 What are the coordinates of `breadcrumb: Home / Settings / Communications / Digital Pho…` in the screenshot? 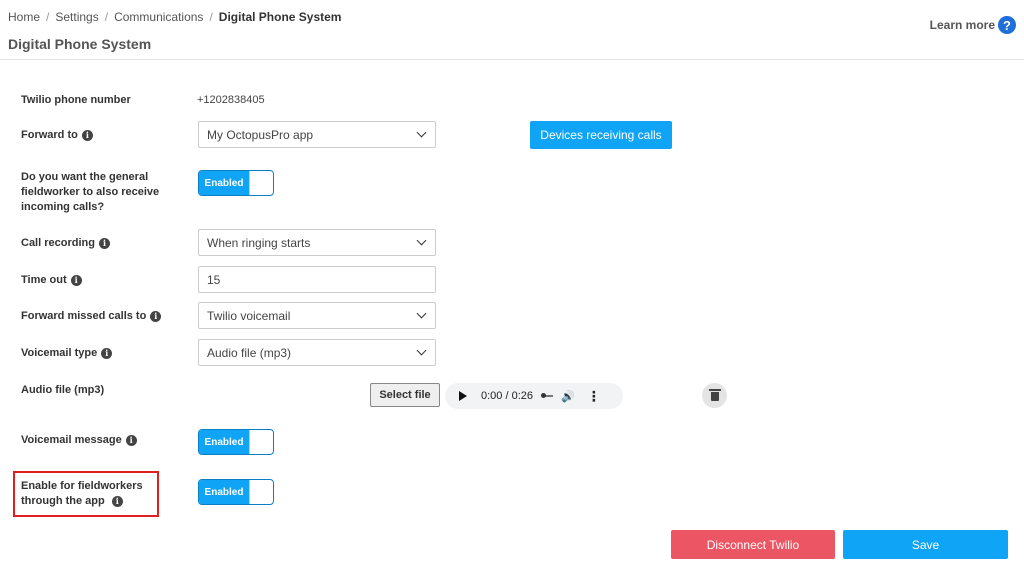 It's located at (174, 17).